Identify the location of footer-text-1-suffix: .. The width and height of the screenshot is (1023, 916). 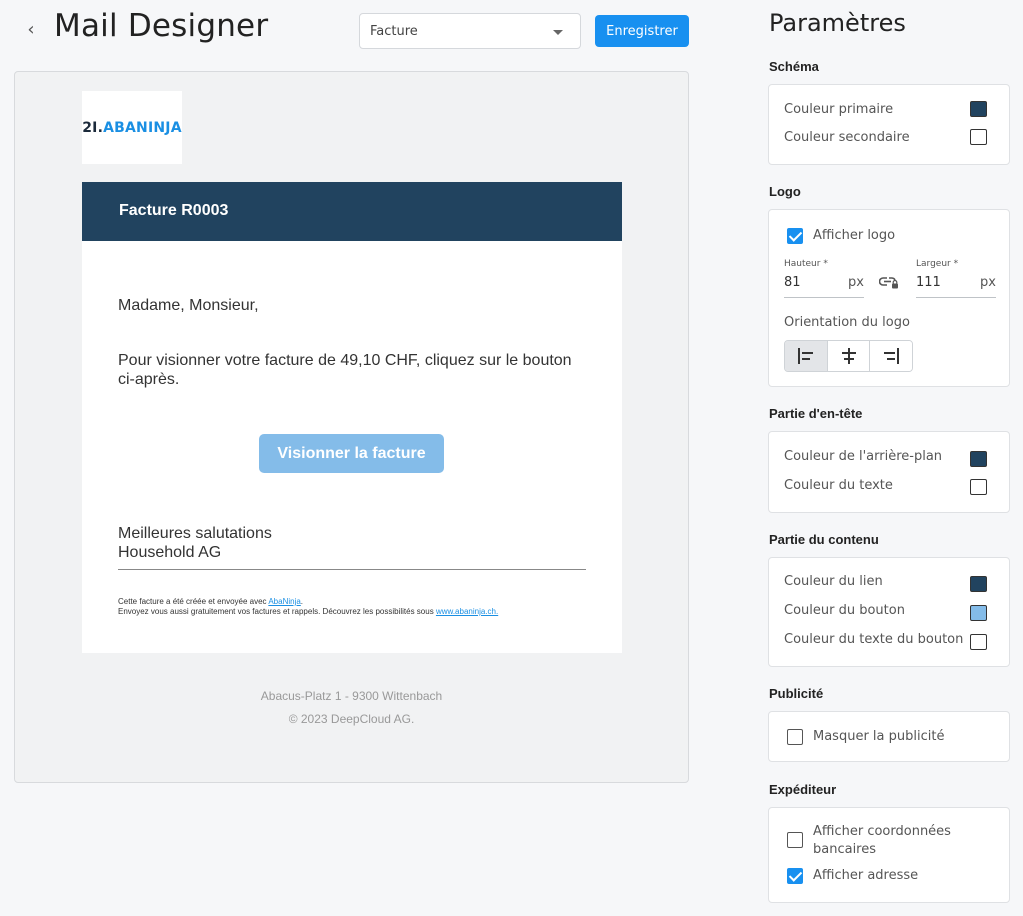
(302, 601).